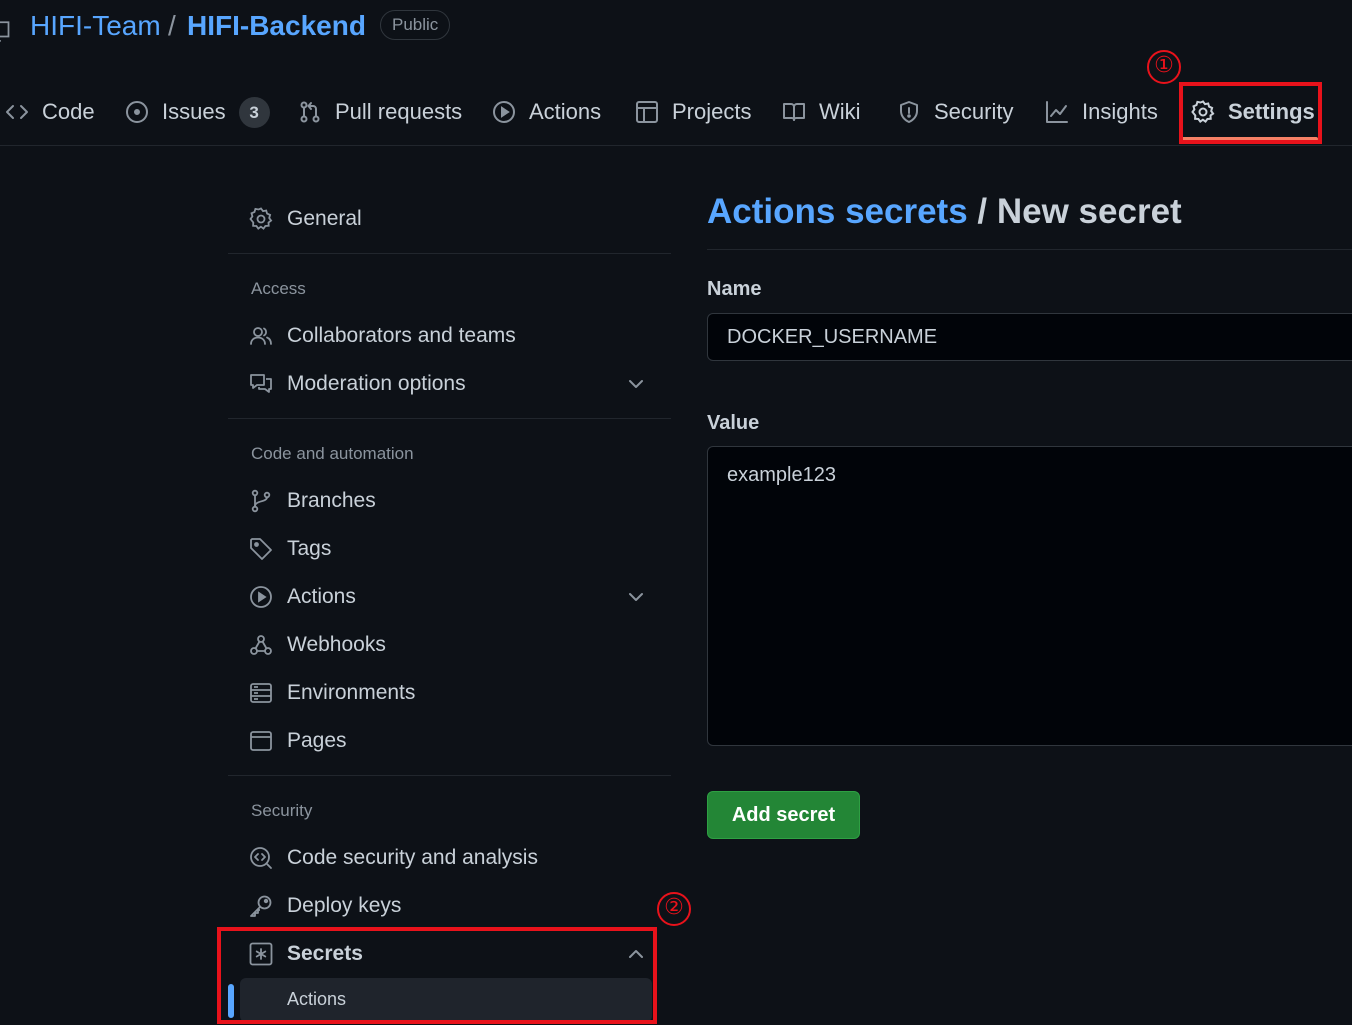  What do you see at coordinates (310, 112) in the screenshot?
I see `git-pull-request-icon` at bounding box center [310, 112].